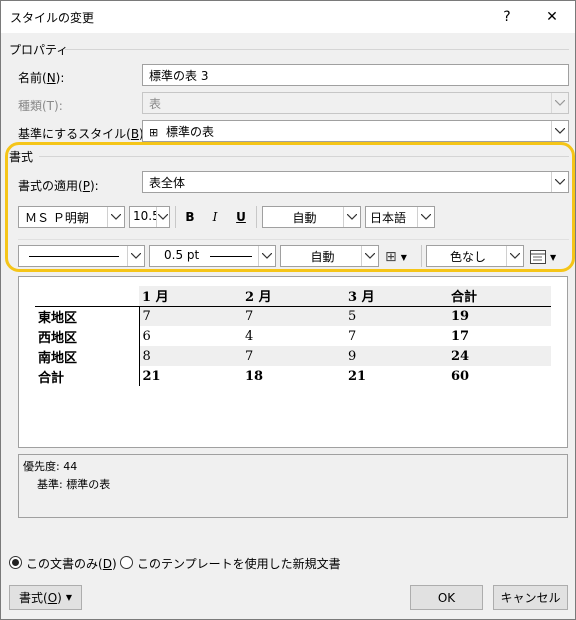  Describe the element at coordinates (68, 597) in the screenshot. I see `caret-down-icon: ▼` at that location.